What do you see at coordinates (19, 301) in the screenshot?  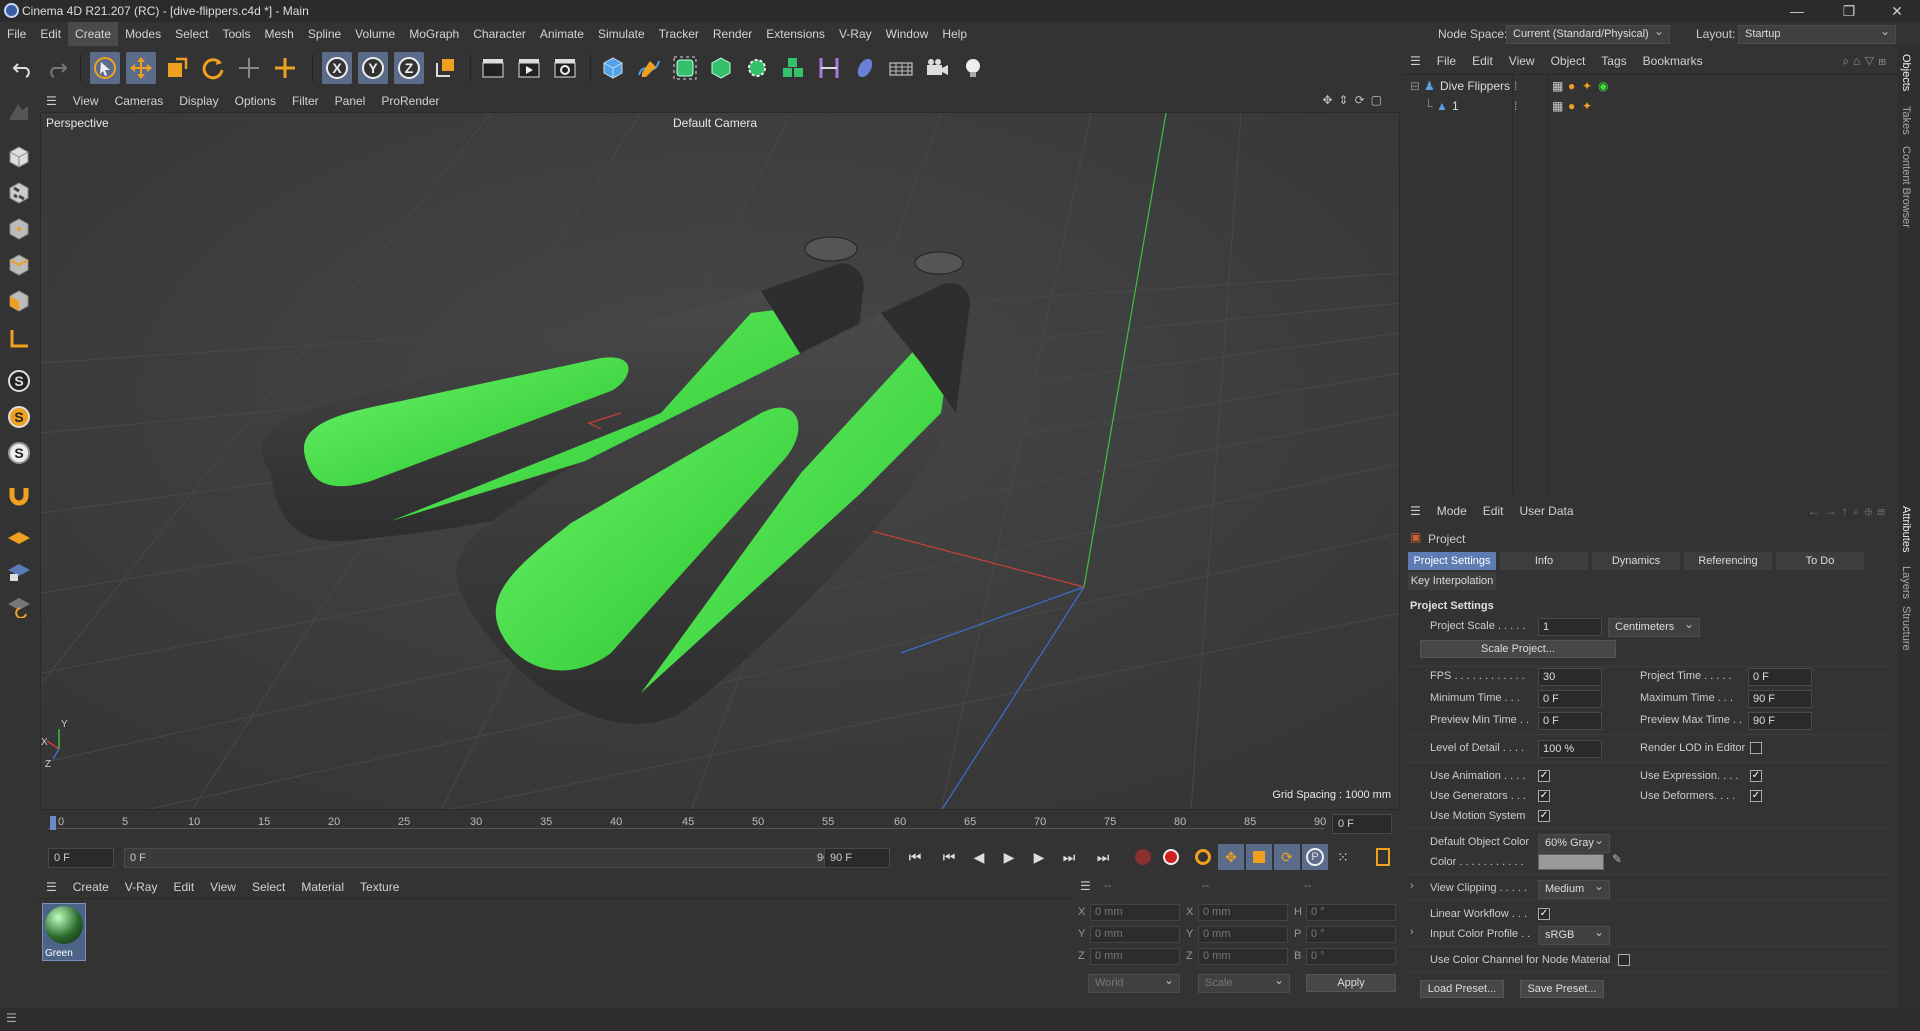 I see `polygons-mode-button` at bounding box center [19, 301].